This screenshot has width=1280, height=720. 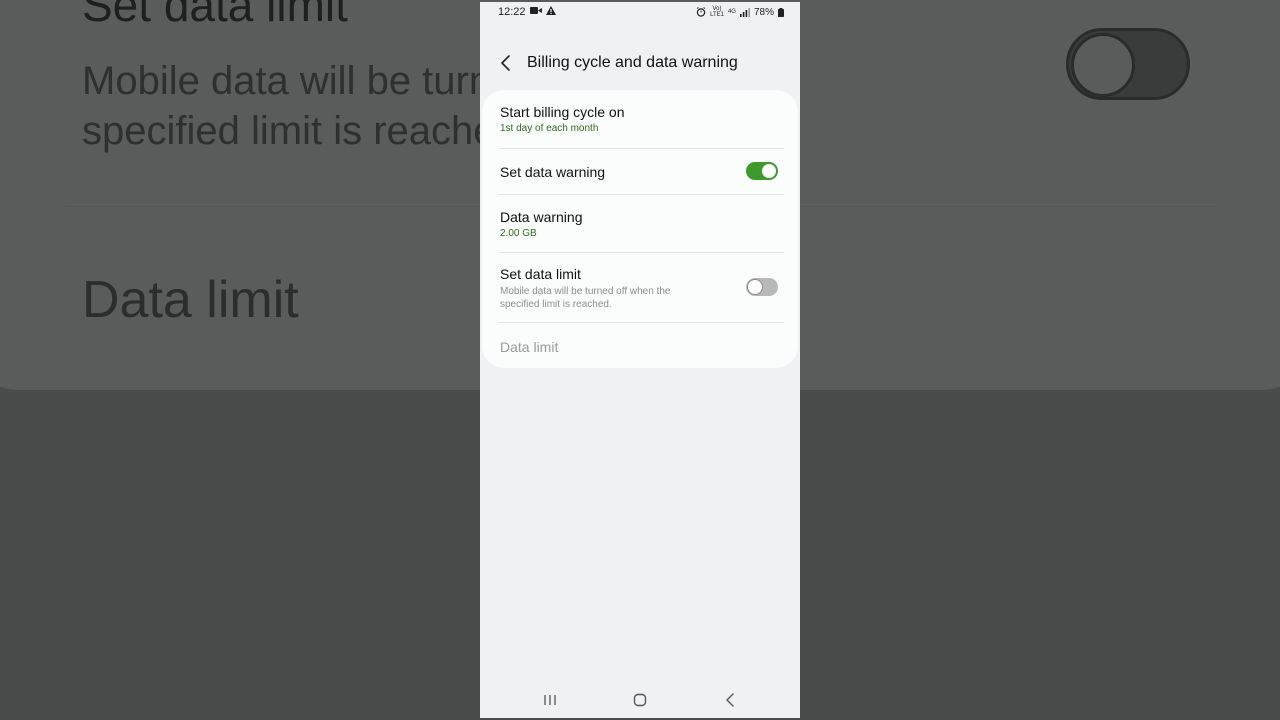 What do you see at coordinates (717, 15) in the screenshot?
I see `volte-bottom: LTE1` at bounding box center [717, 15].